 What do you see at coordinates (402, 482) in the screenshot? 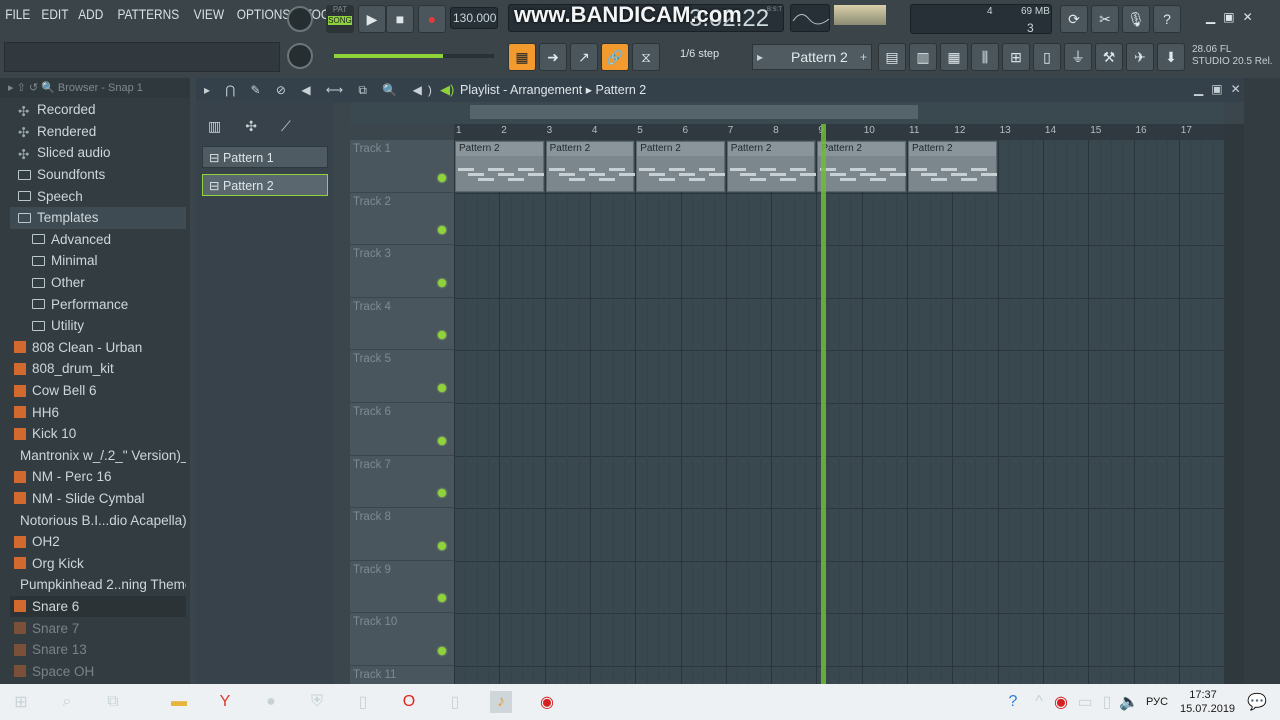
I see `track-header: Track 7` at bounding box center [402, 482].